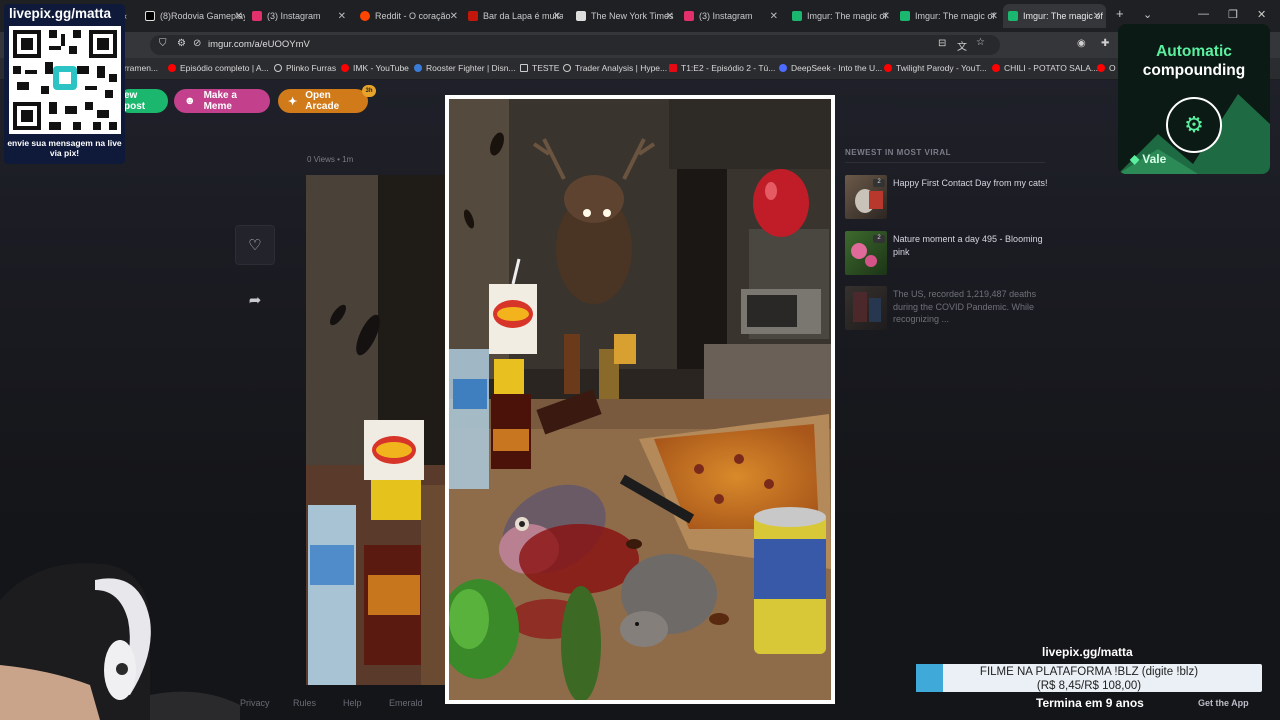  I want to click on share-button: ➦, so click(255, 300).